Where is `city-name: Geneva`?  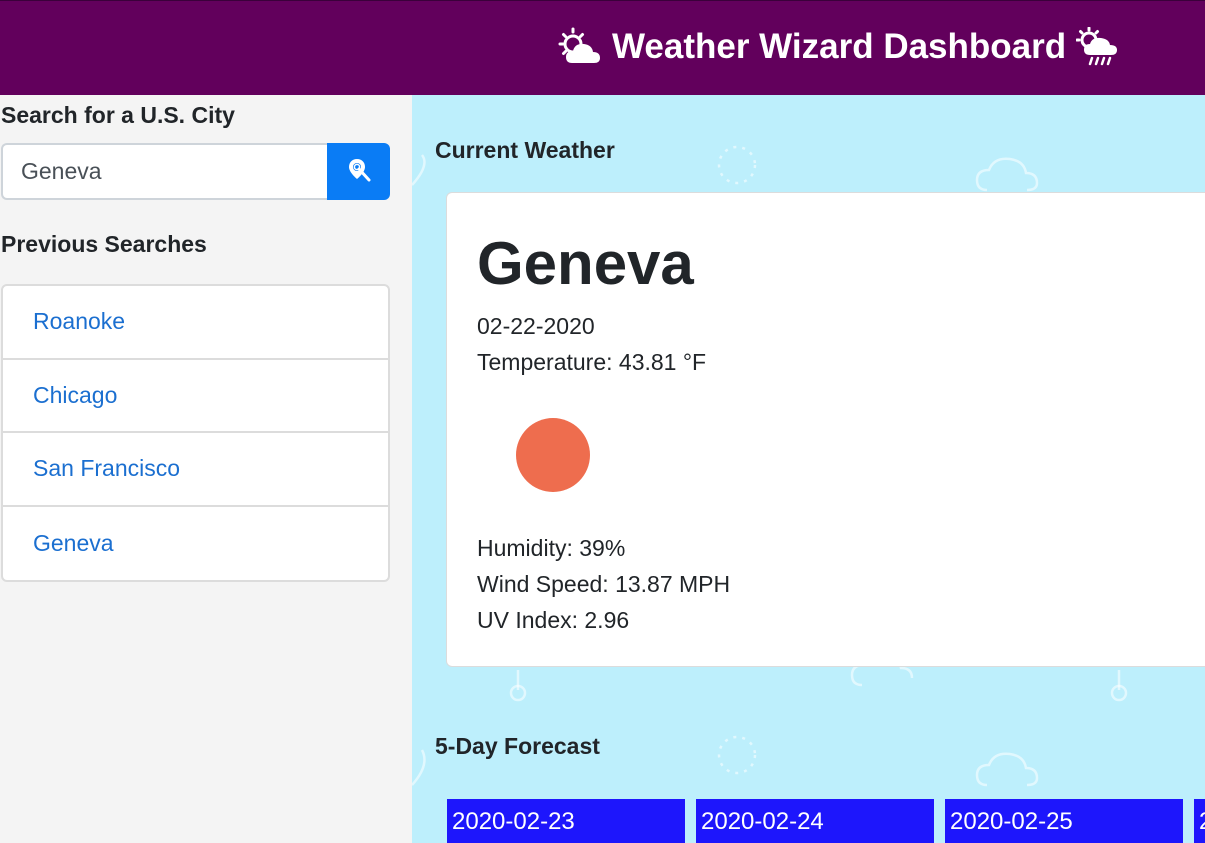 city-name: Geneva is located at coordinates (585, 263).